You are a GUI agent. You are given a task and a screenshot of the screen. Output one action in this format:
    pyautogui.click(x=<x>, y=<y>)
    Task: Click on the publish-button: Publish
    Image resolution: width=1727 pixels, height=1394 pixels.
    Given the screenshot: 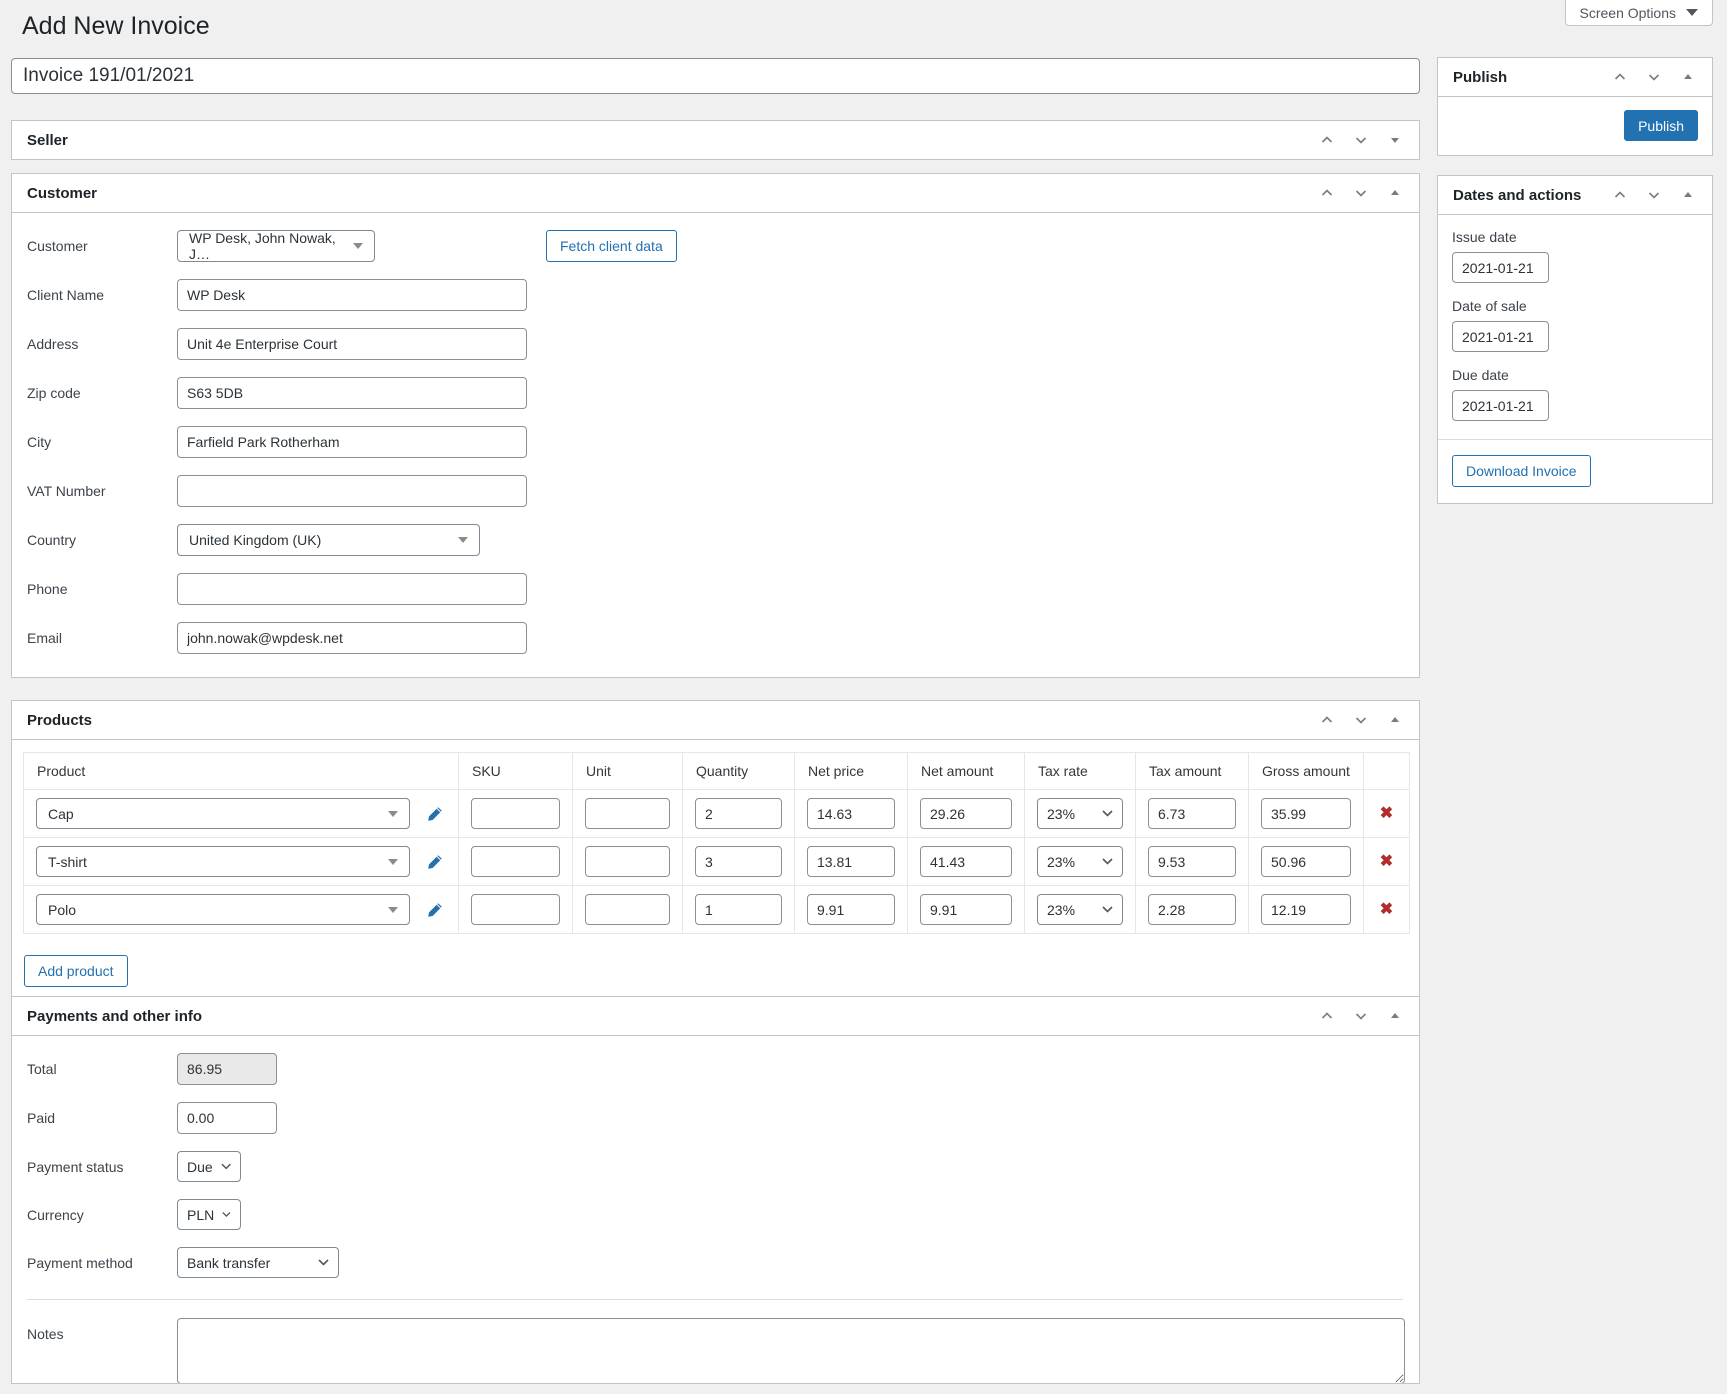 What is the action you would take?
    pyautogui.click(x=1661, y=125)
    